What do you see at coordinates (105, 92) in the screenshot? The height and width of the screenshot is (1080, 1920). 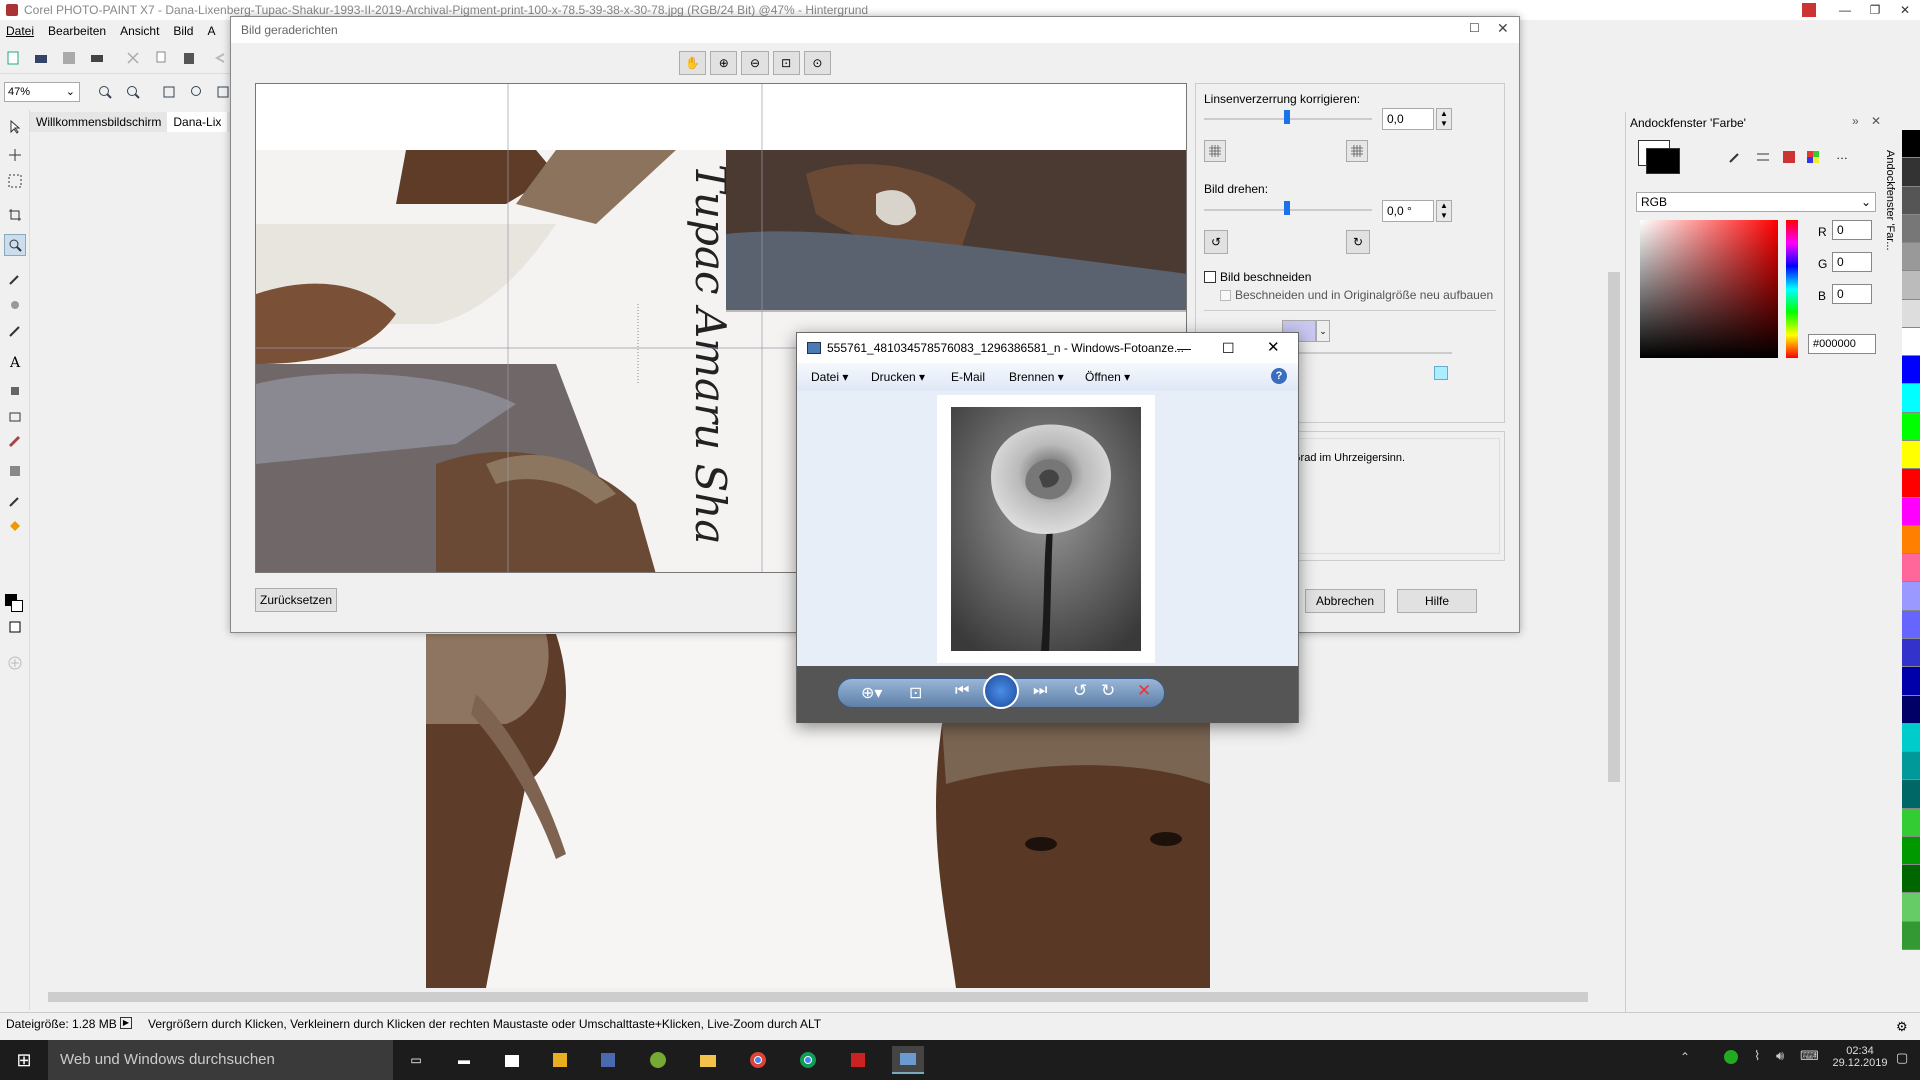 I see `zoom-in-icon` at bounding box center [105, 92].